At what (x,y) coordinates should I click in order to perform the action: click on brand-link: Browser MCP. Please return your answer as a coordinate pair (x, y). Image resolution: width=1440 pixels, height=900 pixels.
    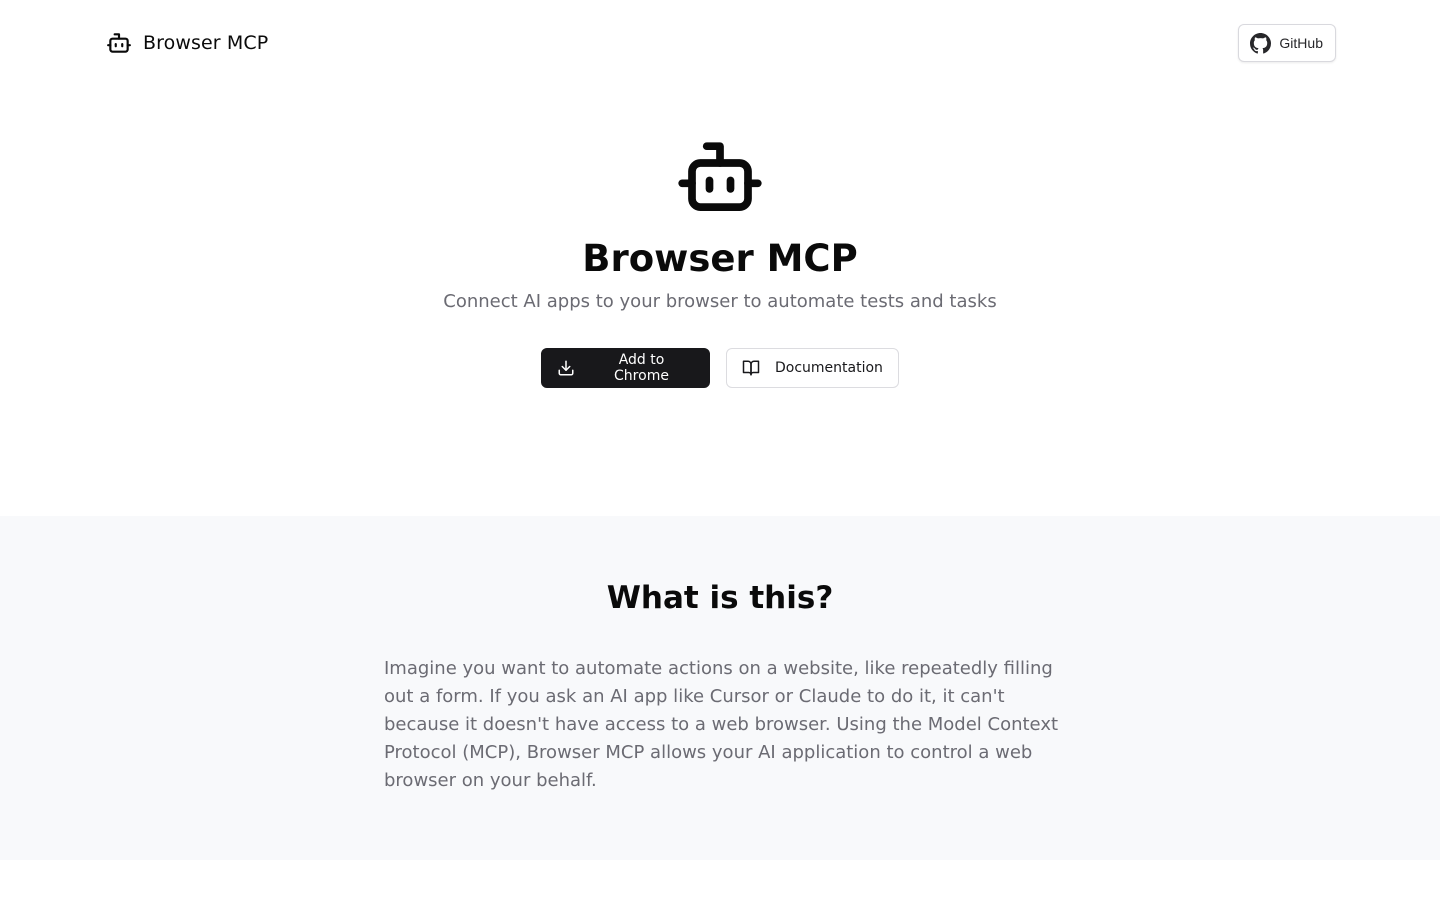
    Looking at the image, I should click on (187, 43).